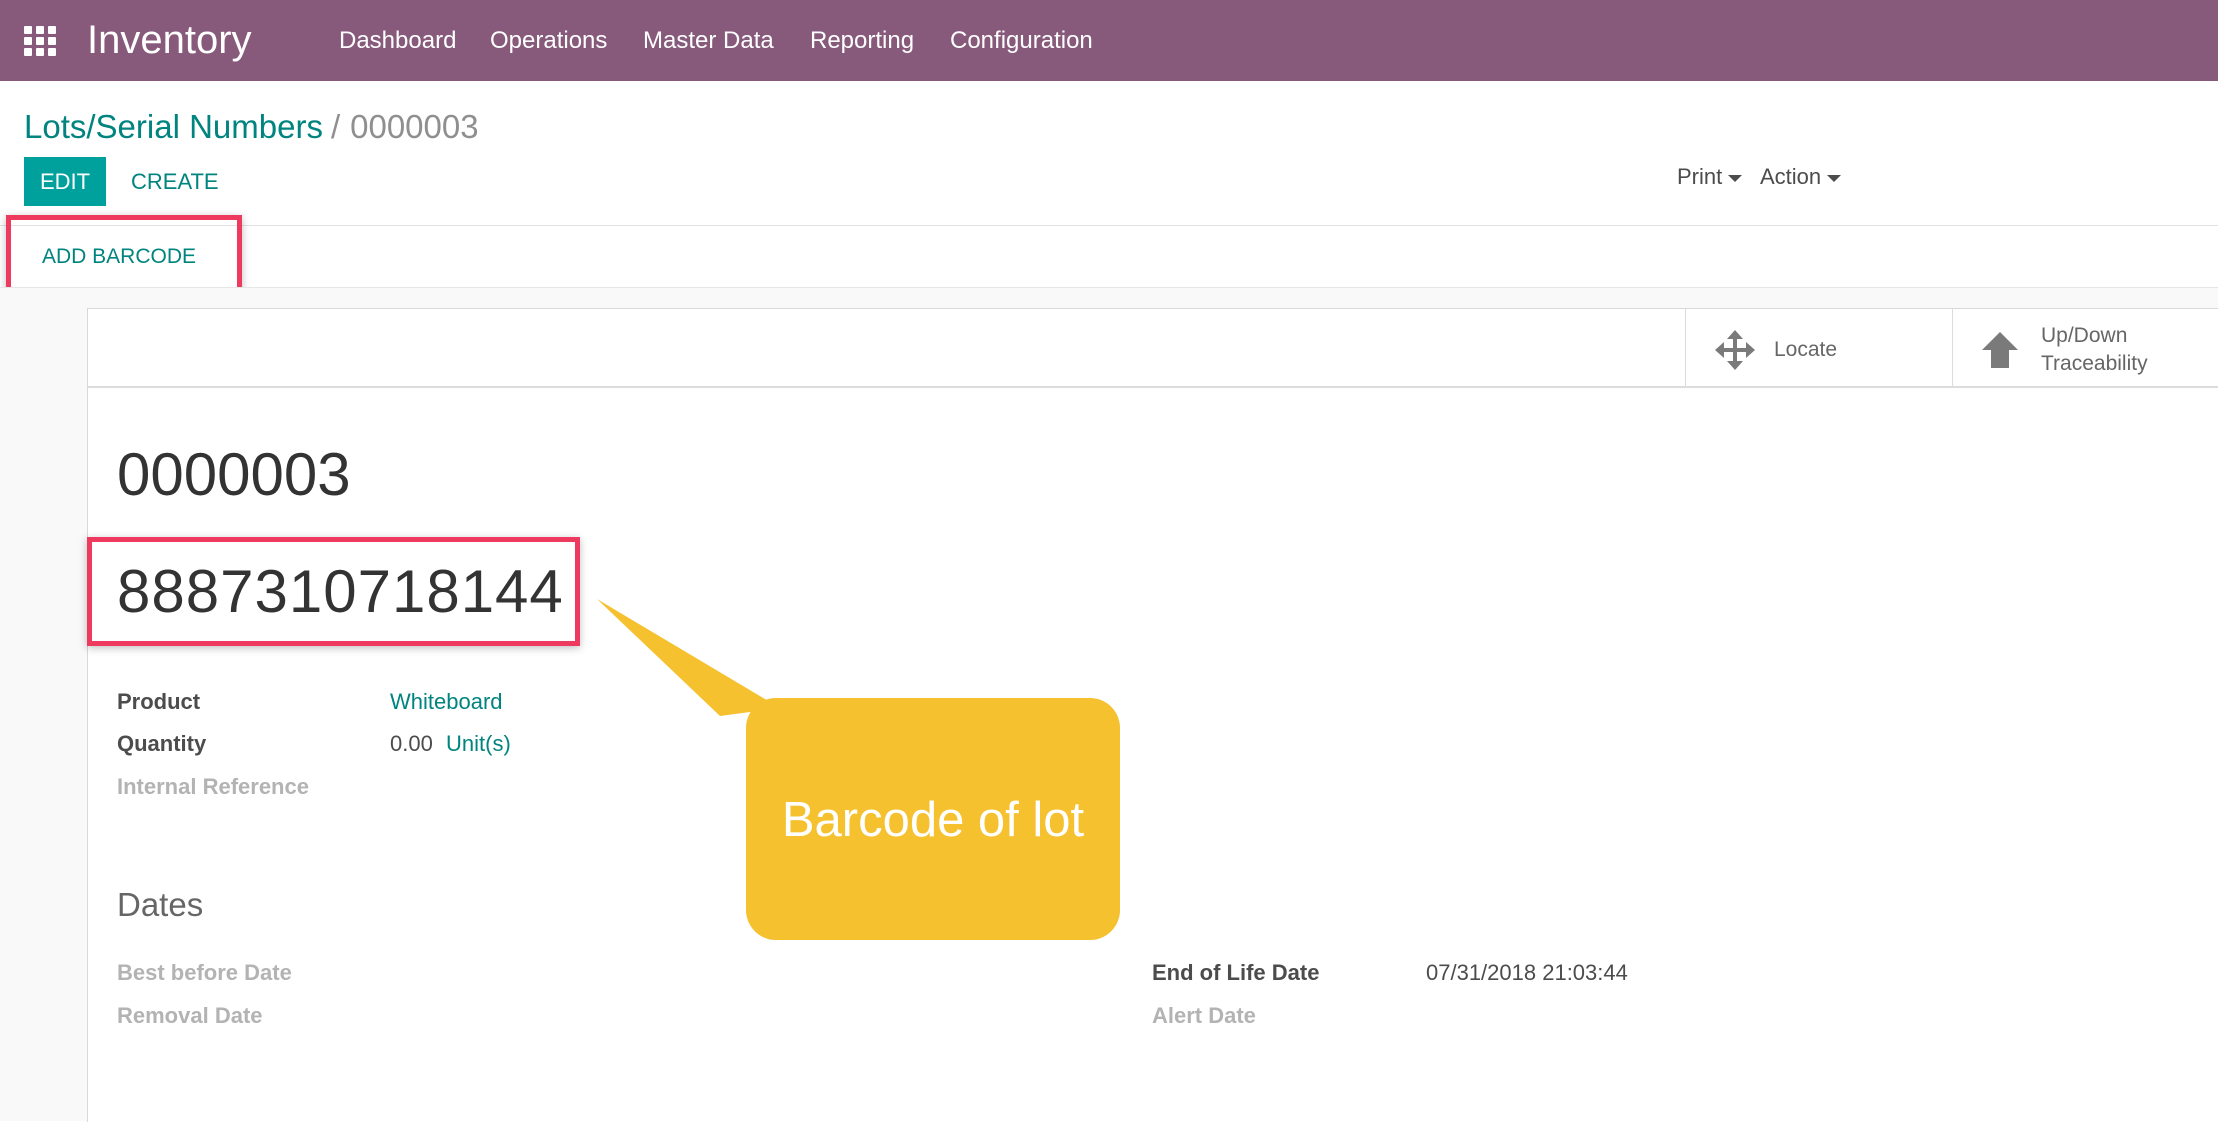 The width and height of the screenshot is (2218, 1122). I want to click on best-before-date-label: Best before Date, so click(204, 972).